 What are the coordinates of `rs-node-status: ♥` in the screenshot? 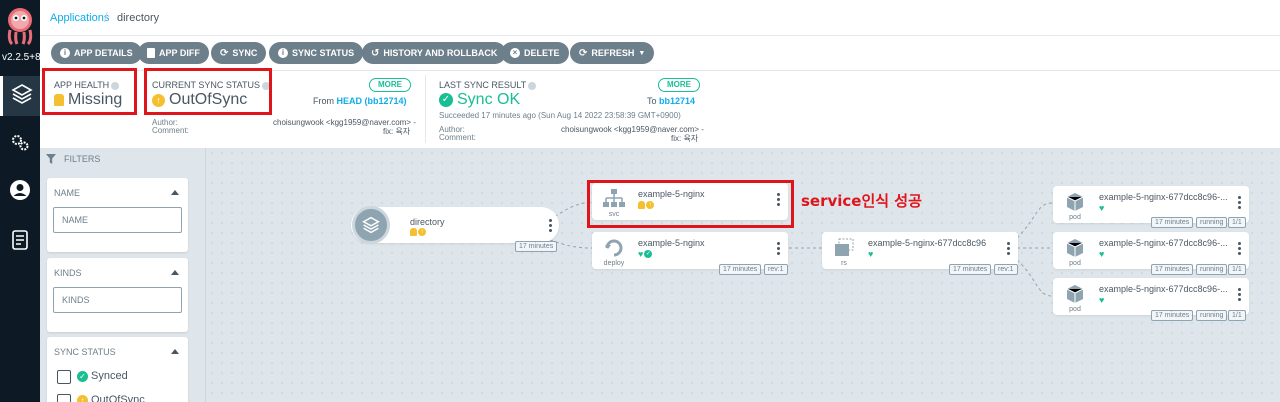 It's located at (870, 254).